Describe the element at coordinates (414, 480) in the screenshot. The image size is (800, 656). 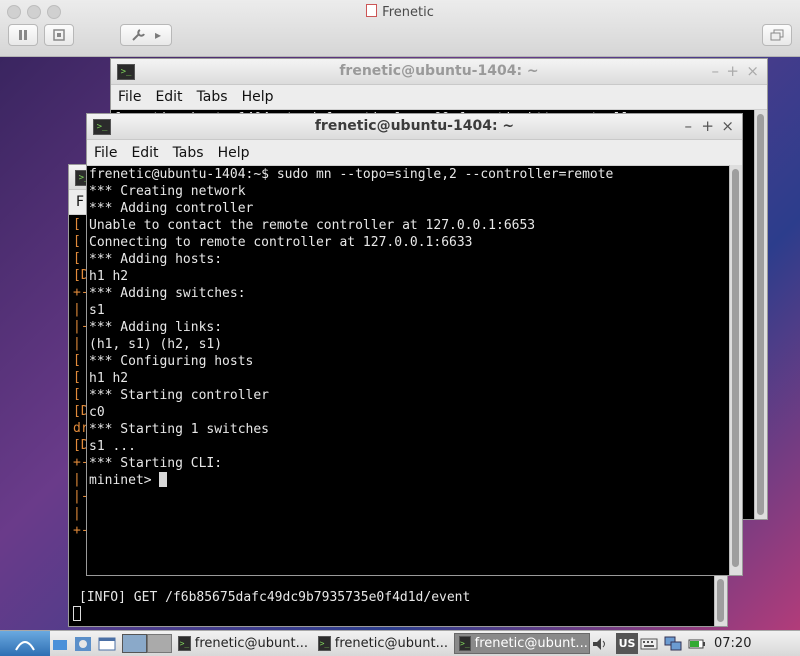
I see `terminal-prompt-line: mininet>` at that location.